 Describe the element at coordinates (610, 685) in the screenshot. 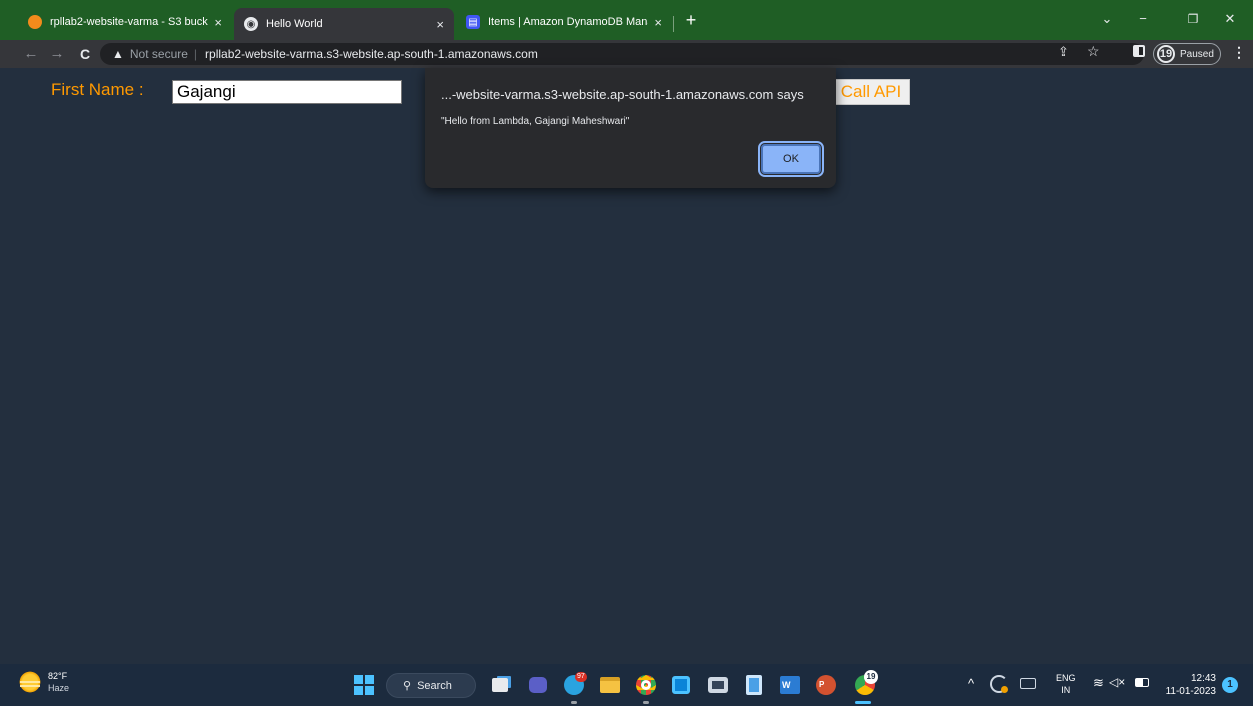

I see `file-explorer-icon` at that location.